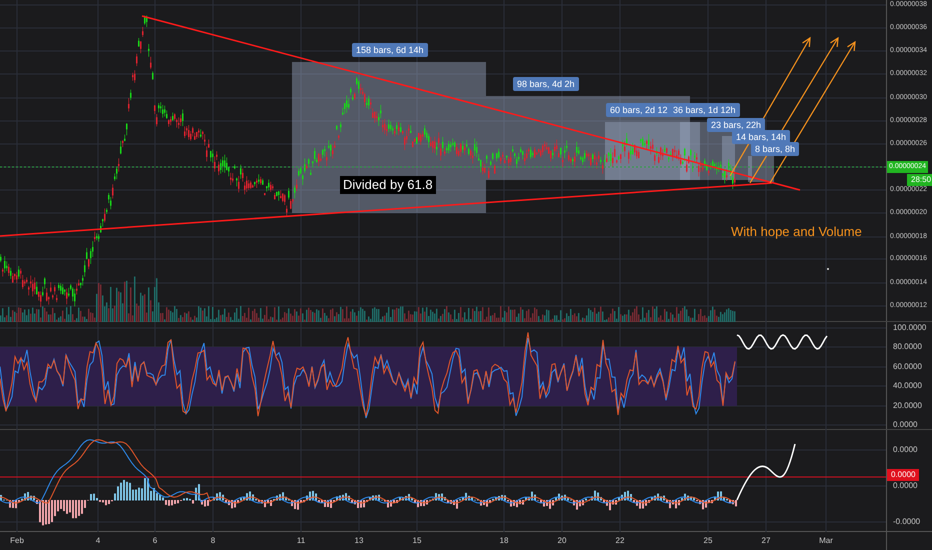  Describe the element at coordinates (98, 540) in the screenshot. I see `date-label: 4` at that location.